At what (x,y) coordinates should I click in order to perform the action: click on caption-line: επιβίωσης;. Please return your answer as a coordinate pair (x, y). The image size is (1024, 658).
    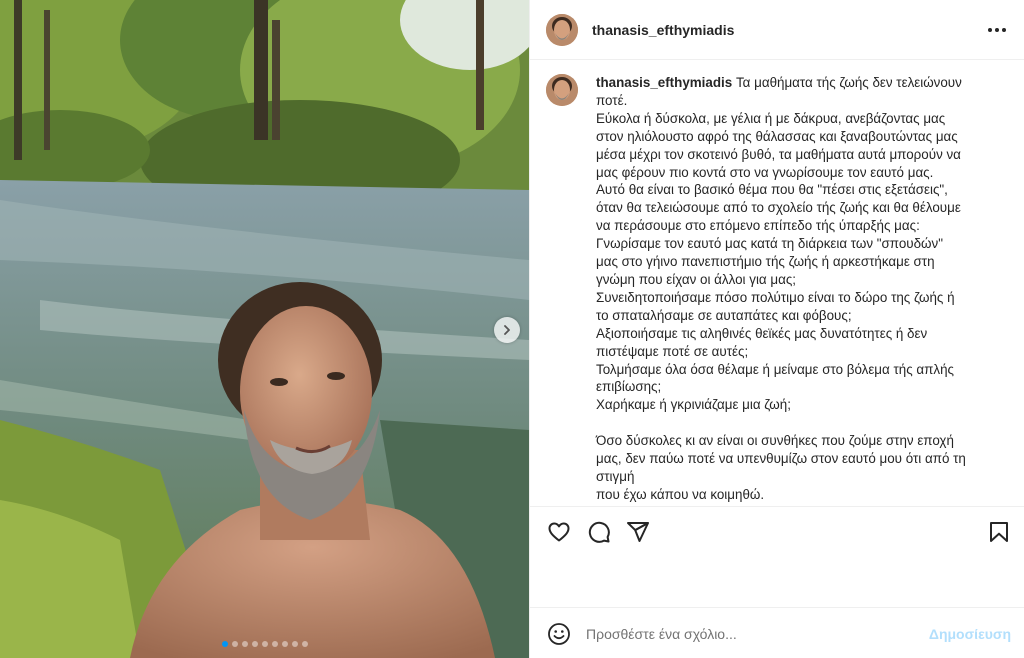
    Looking at the image, I should click on (629, 387).